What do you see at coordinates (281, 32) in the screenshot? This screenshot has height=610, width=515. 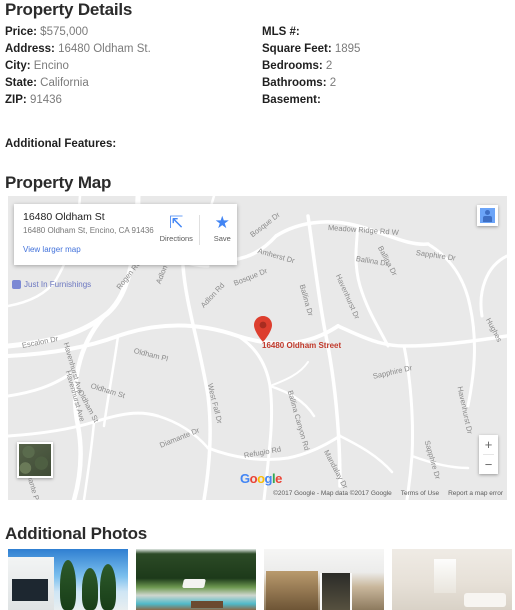 I see `detail-label: MLS #:` at bounding box center [281, 32].